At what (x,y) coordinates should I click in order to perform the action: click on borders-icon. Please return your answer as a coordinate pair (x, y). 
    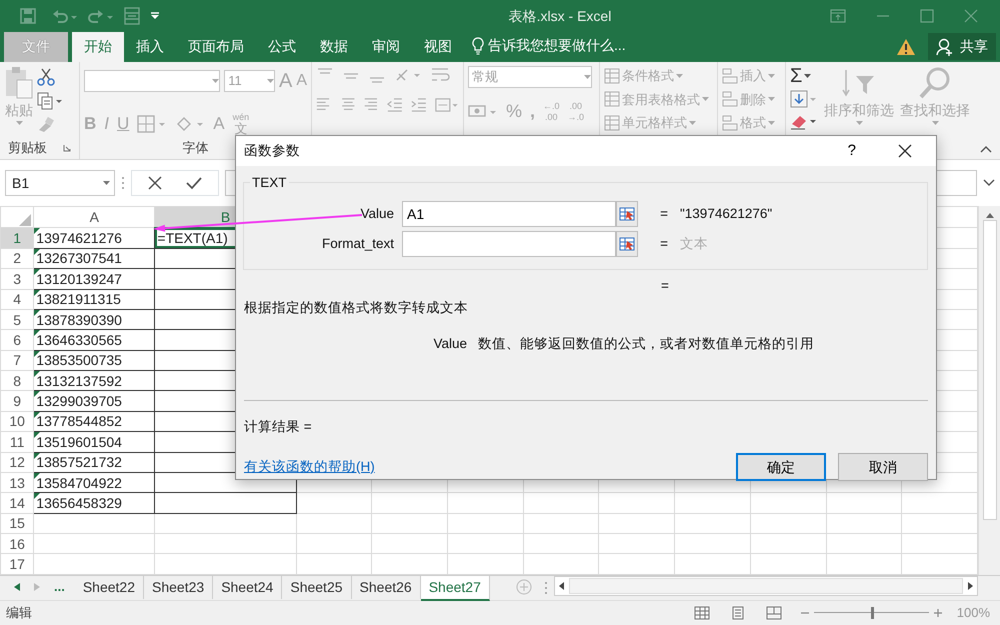
    Looking at the image, I should click on (152, 123).